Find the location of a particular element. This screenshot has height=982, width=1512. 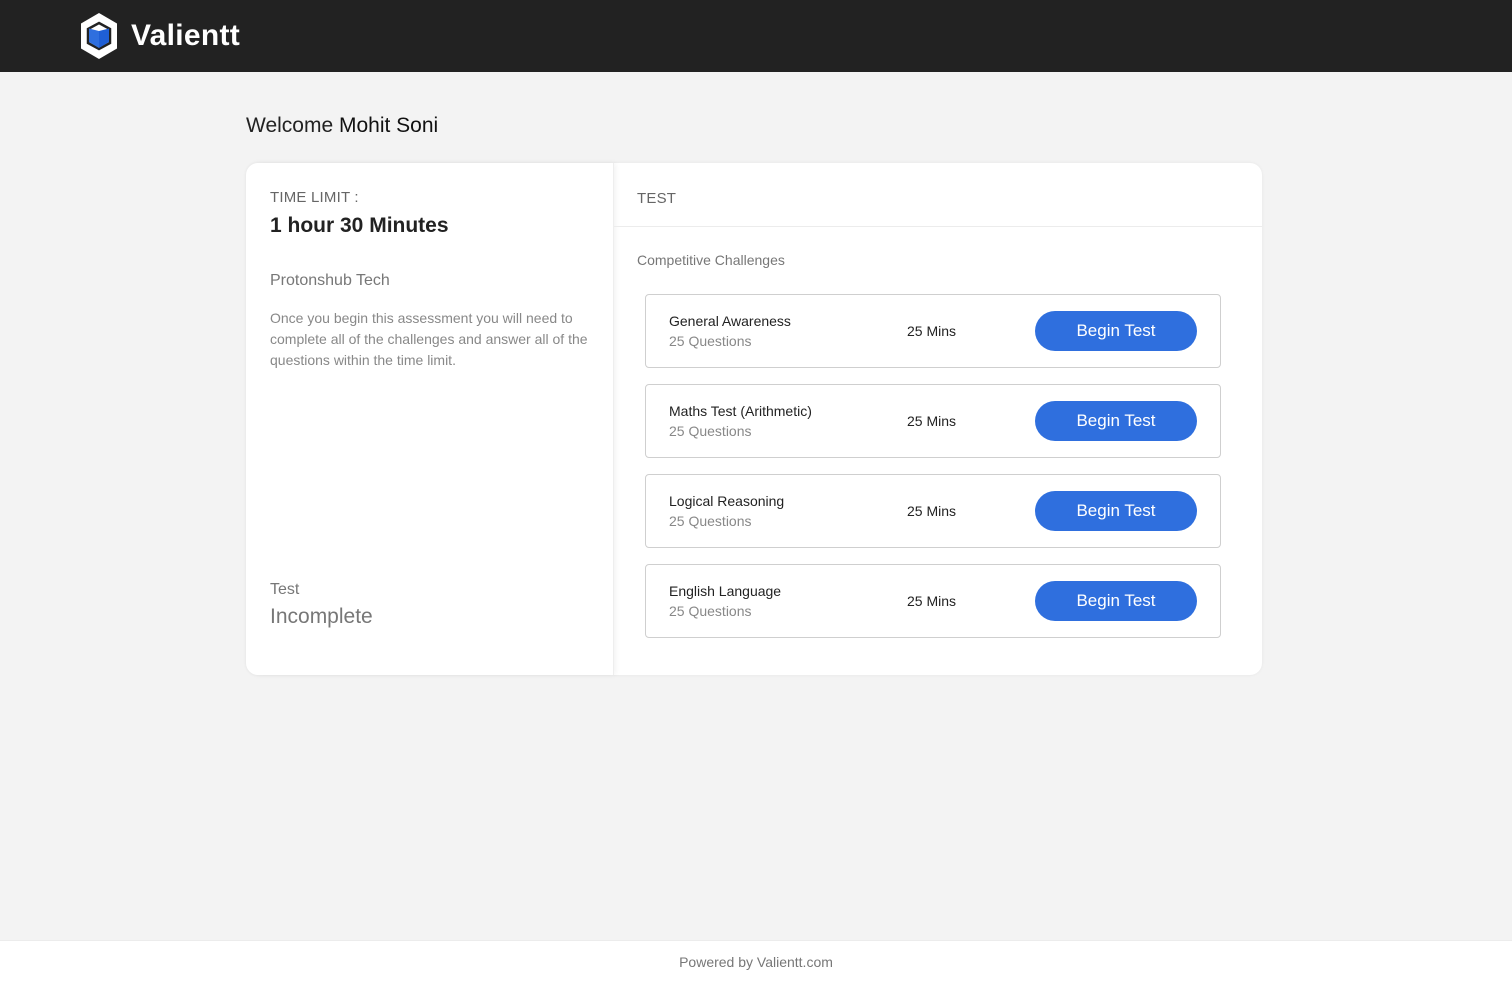

begin-test-button-english-language: Begin Test is located at coordinates (1116, 601).